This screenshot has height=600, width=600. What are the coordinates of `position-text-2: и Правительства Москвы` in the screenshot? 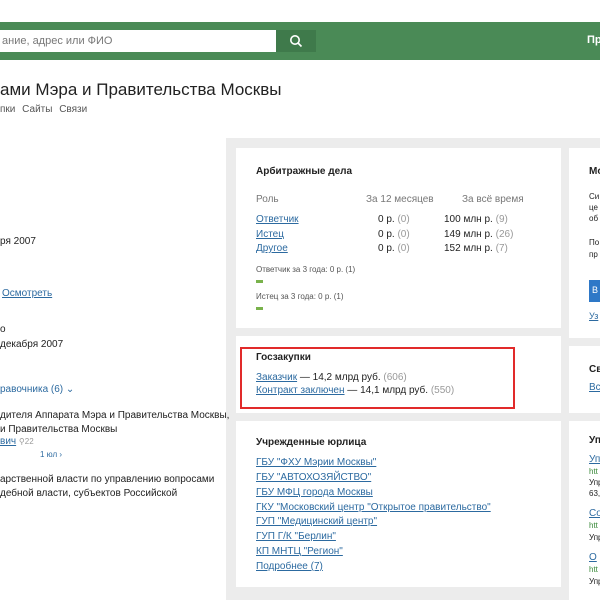 It's located at (59, 429).